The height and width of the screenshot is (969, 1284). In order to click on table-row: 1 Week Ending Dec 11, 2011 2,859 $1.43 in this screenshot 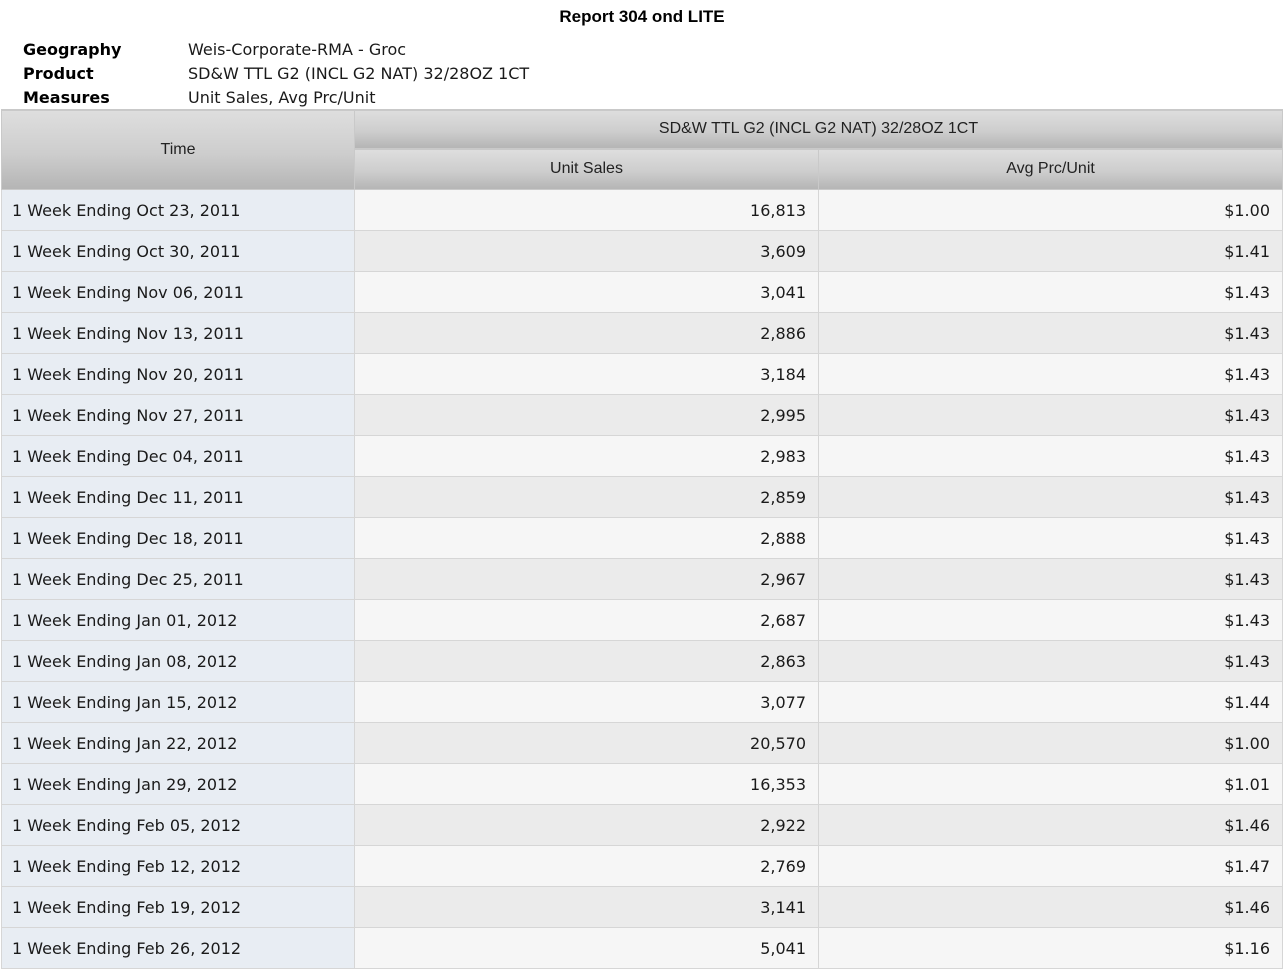, I will do `click(642, 497)`.